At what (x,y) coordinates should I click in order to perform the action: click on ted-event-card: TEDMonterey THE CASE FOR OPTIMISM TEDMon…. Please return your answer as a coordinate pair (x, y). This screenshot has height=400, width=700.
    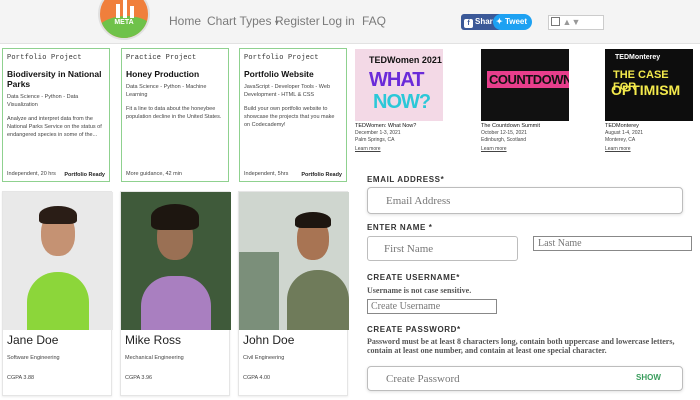
    Looking at the image, I should click on (649, 100).